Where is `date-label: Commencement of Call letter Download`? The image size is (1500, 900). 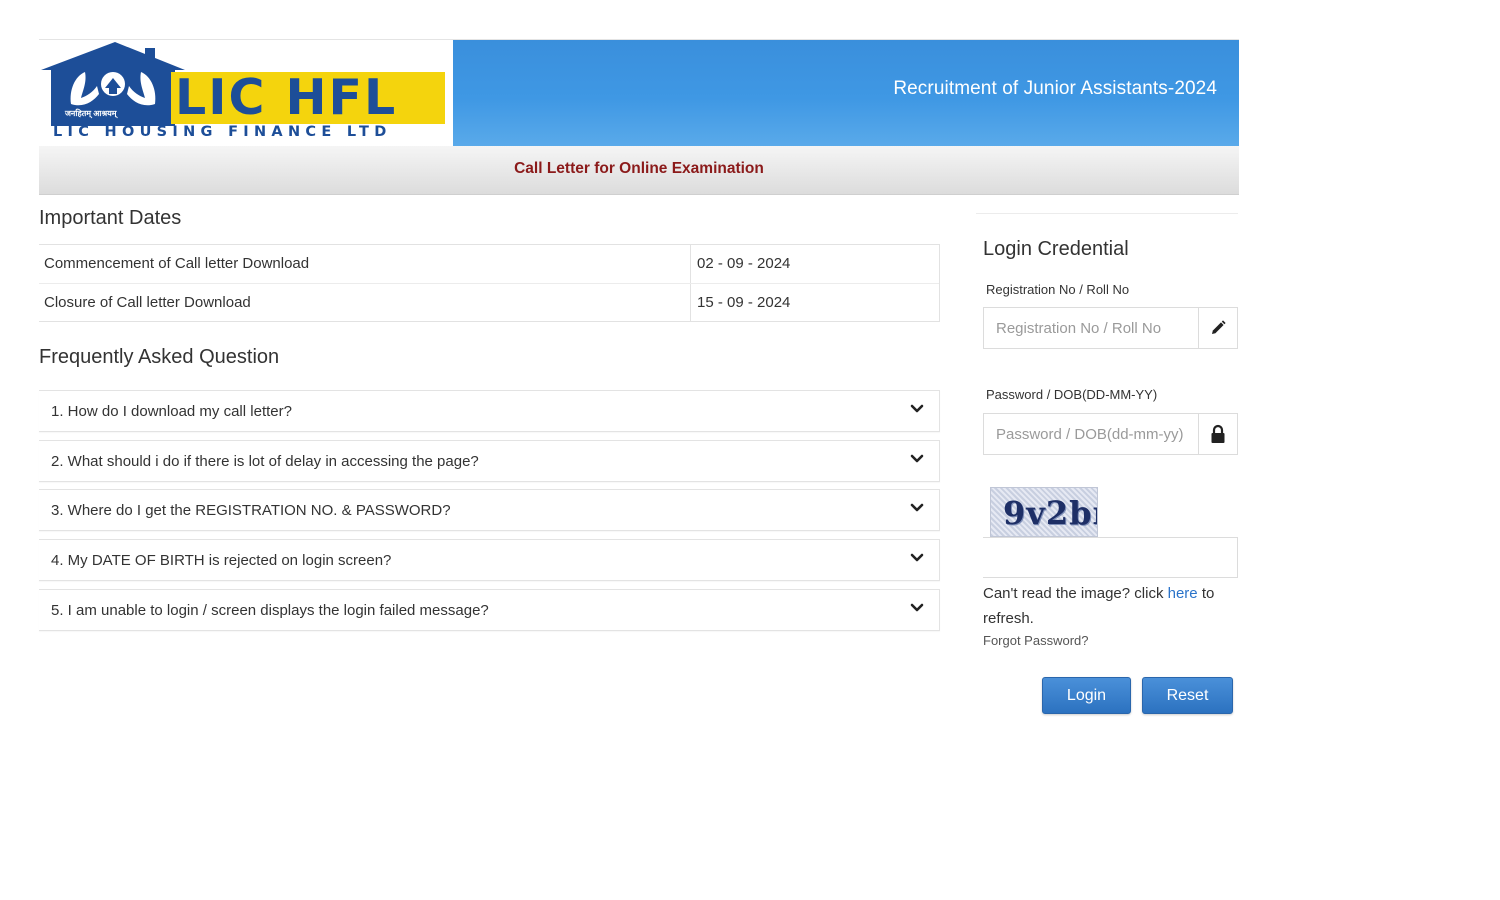 date-label: Commencement of Call letter Download is located at coordinates (365, 264).